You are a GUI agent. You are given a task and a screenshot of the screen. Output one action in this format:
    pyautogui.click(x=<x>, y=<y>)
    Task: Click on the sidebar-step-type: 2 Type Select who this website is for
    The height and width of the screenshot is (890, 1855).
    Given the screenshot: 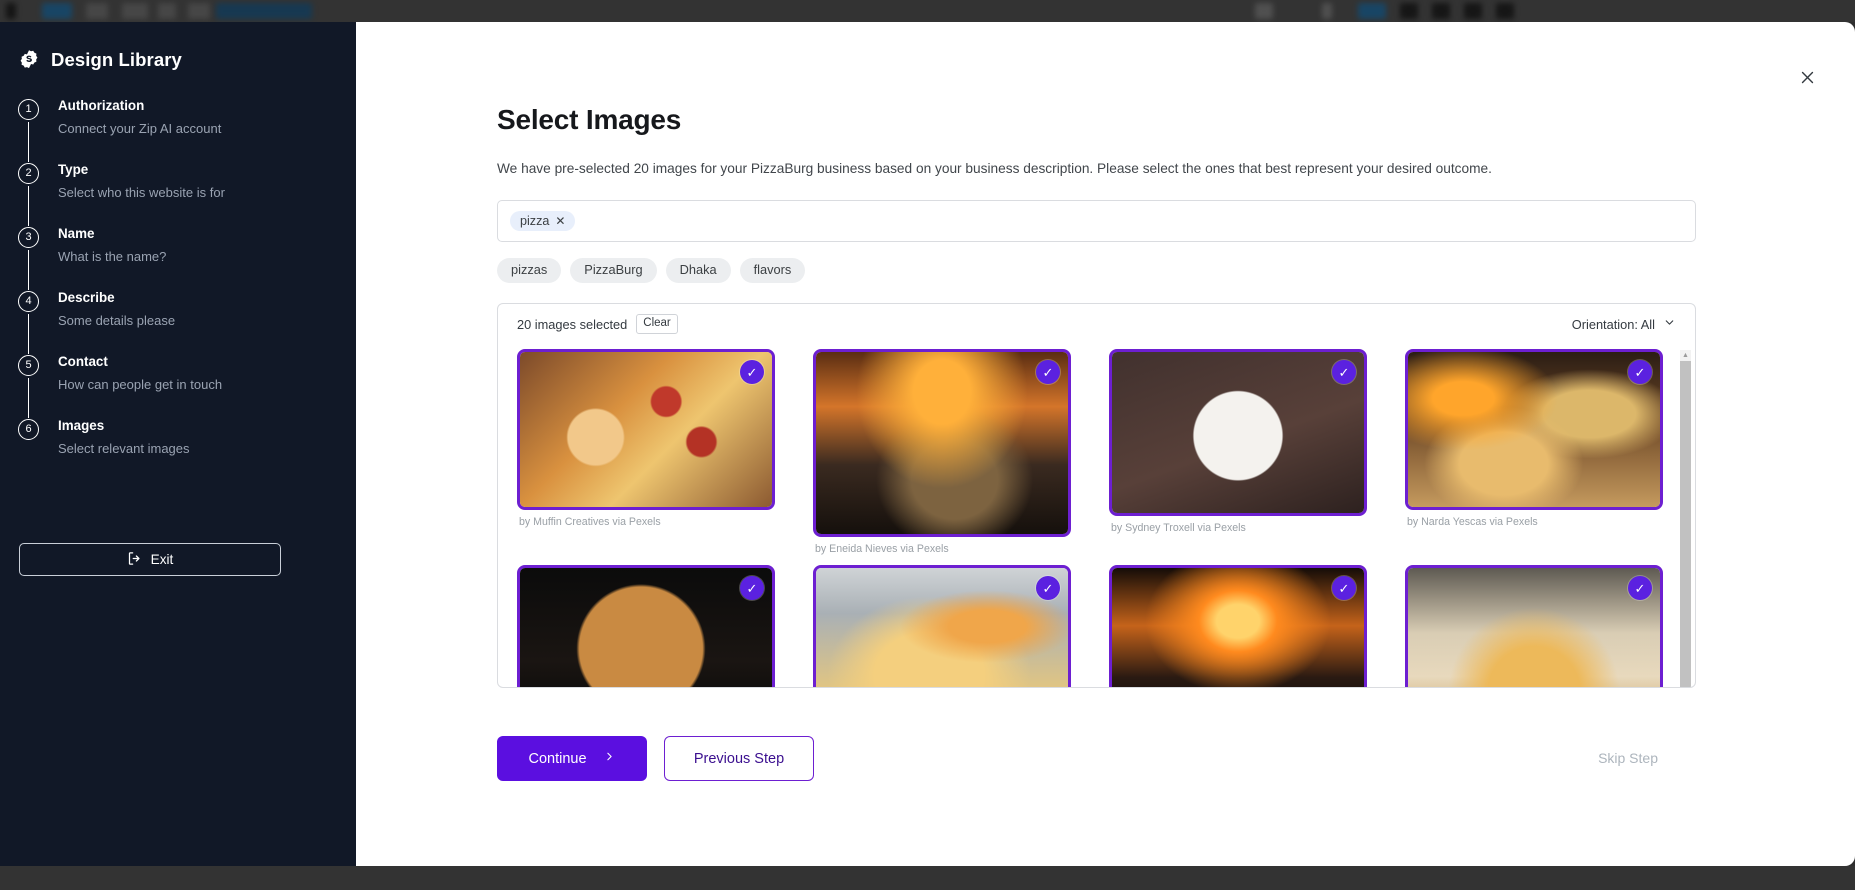 What is the action you would take?
    pyautogui.click(x=187, y=194)
    